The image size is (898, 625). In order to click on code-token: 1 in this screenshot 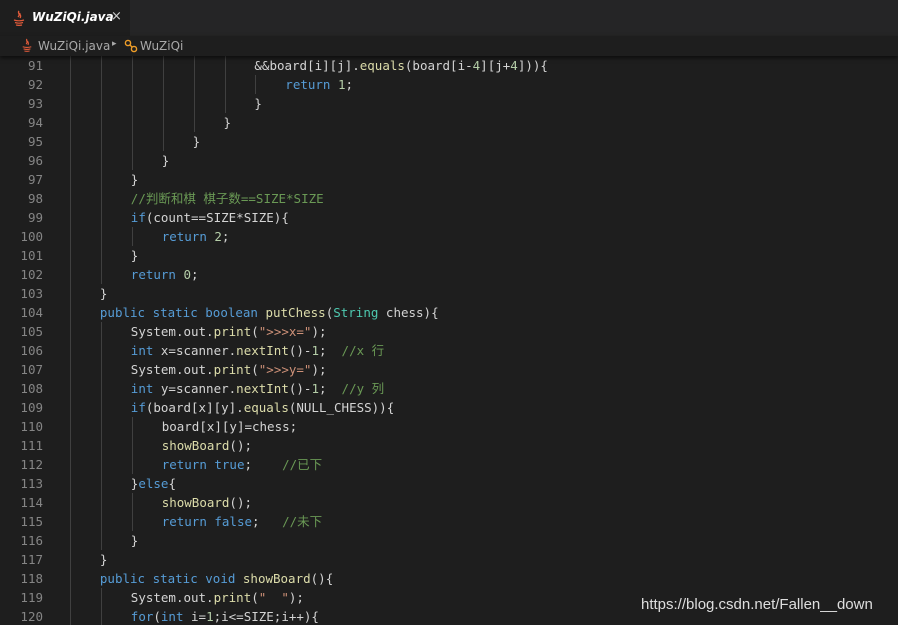, I will do `click(315, 350)`.